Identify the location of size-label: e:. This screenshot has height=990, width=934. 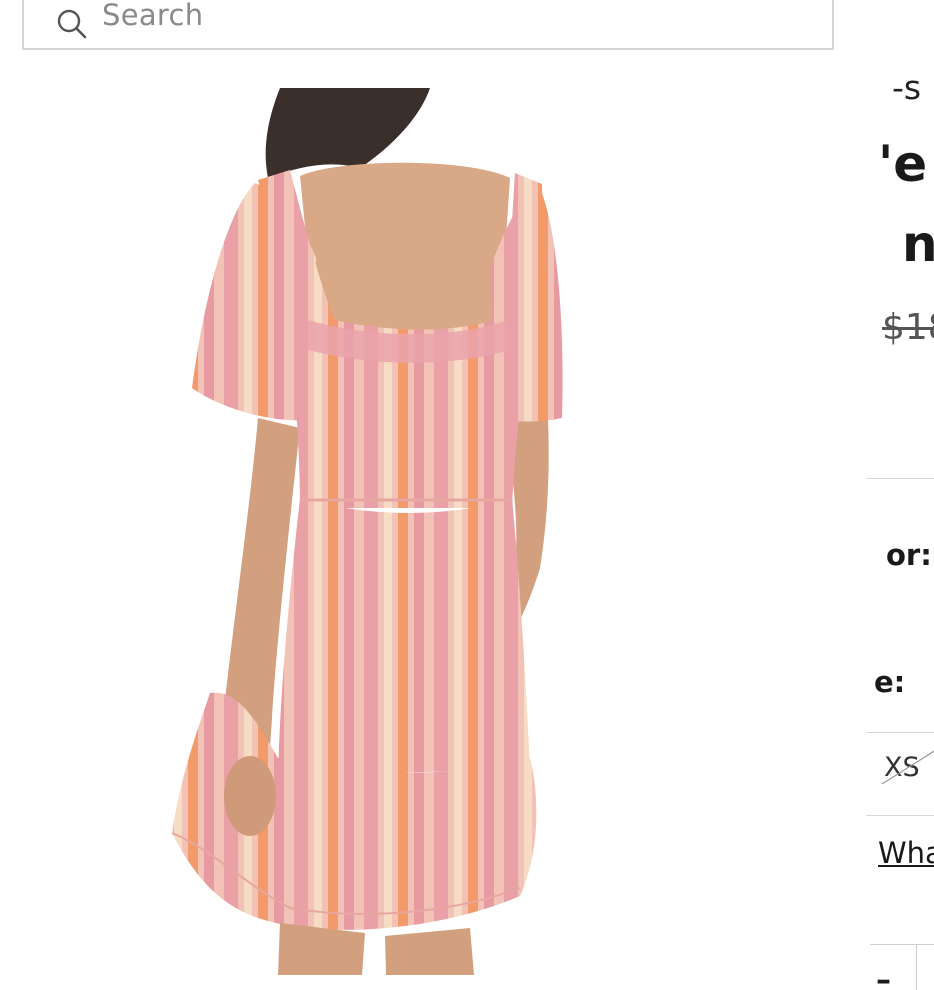
(890, 682).